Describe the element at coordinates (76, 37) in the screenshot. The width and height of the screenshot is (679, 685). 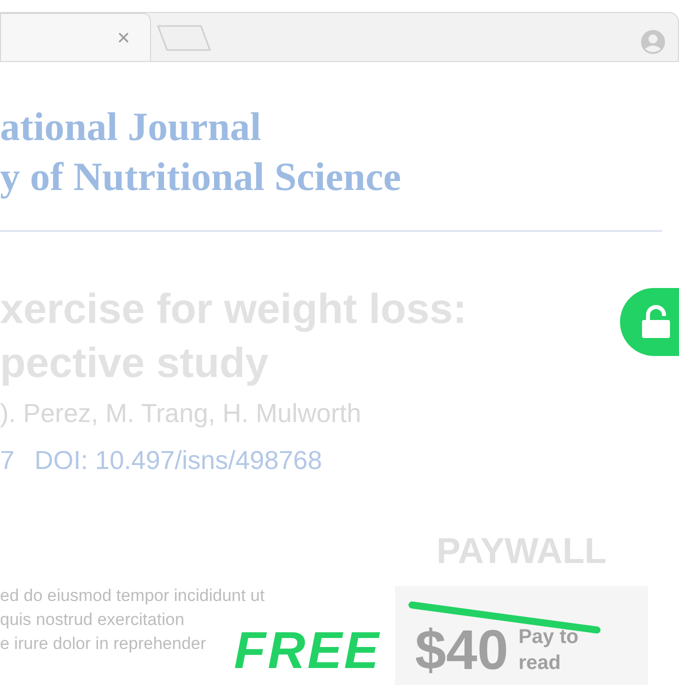
I see `browser-tab: ×` at that location.